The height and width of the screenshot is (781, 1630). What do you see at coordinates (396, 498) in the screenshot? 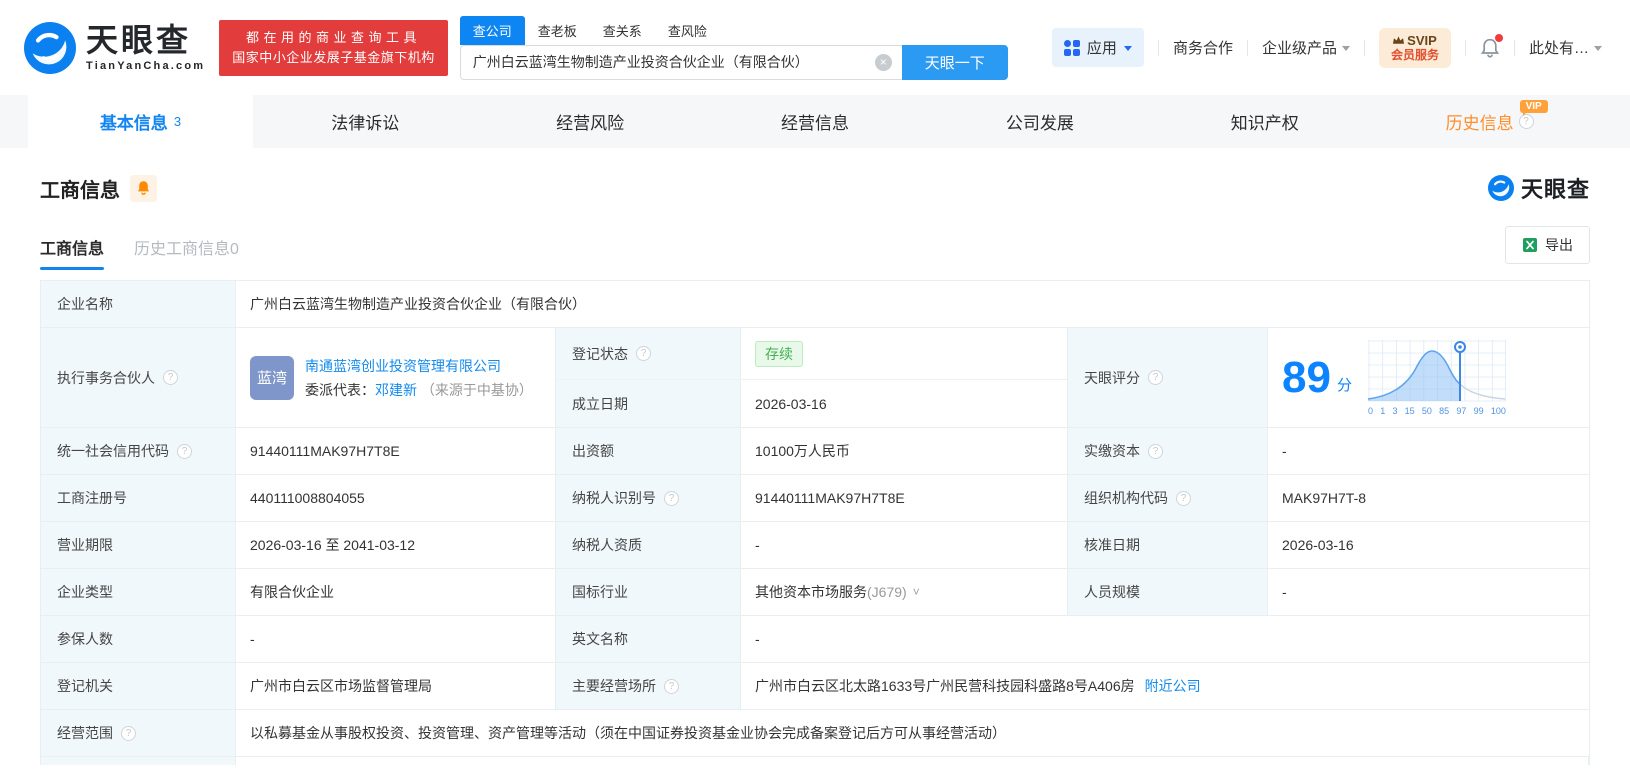
I see `reg-number-value: 440111008804055` at bounding box center [396, 498].